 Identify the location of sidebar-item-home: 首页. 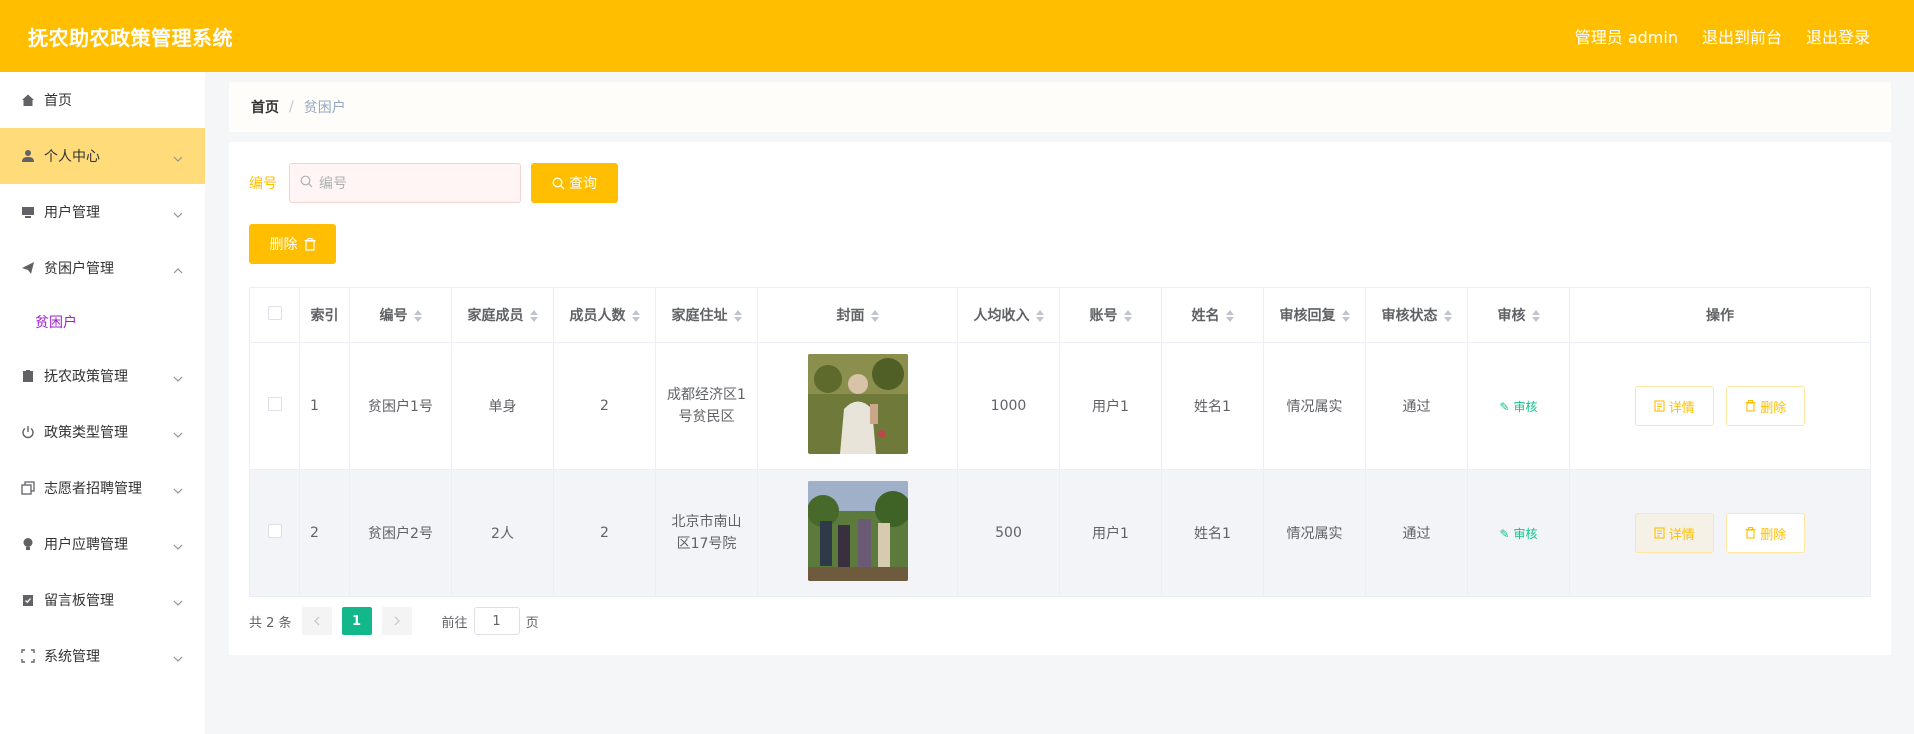
(102, 100).